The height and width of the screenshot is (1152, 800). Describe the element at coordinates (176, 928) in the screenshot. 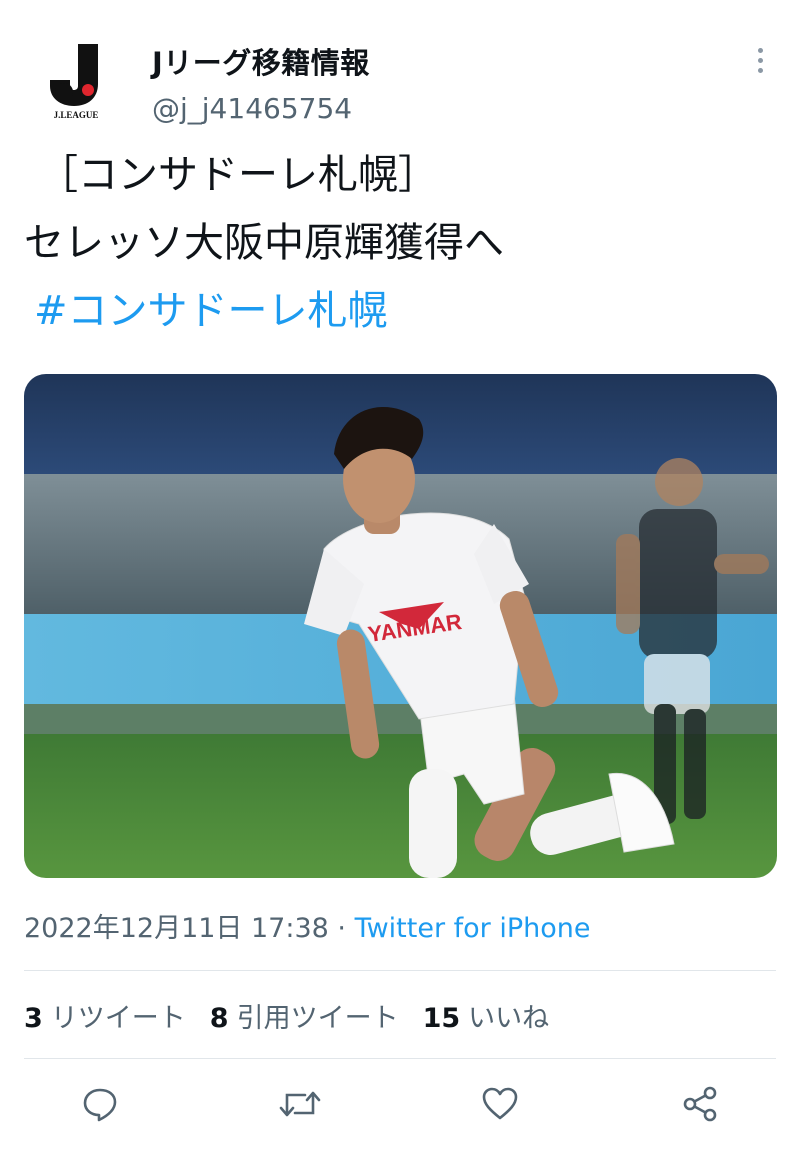

I see `timestamp: 2022年12月11日 17:38` at that location.